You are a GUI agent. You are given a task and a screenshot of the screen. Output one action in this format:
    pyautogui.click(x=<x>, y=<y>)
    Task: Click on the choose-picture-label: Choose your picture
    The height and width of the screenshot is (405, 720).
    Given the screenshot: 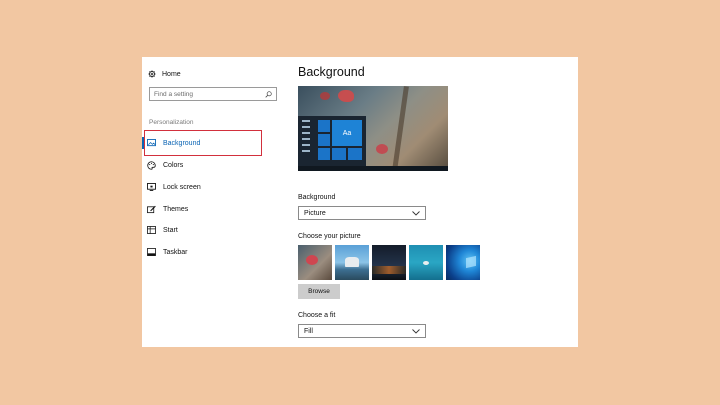 What is the action you would take?
    pyautogui.click(x=329, y=236)
    